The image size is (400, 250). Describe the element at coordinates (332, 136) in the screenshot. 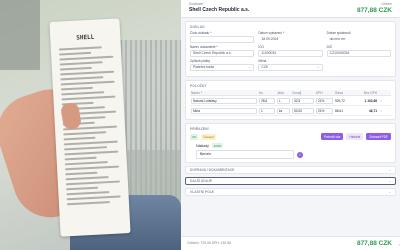

I see `approve-all-button: Potvrdit vše` at that location.